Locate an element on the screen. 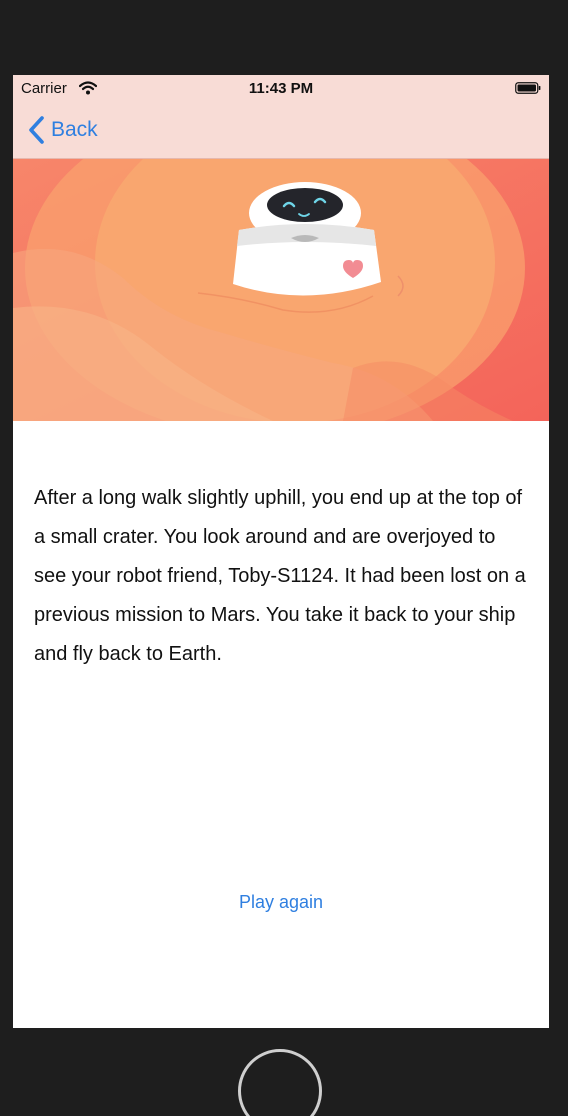 This screenshot has width=568, height=1116. battery-icon is located at coordinates (528, 88).